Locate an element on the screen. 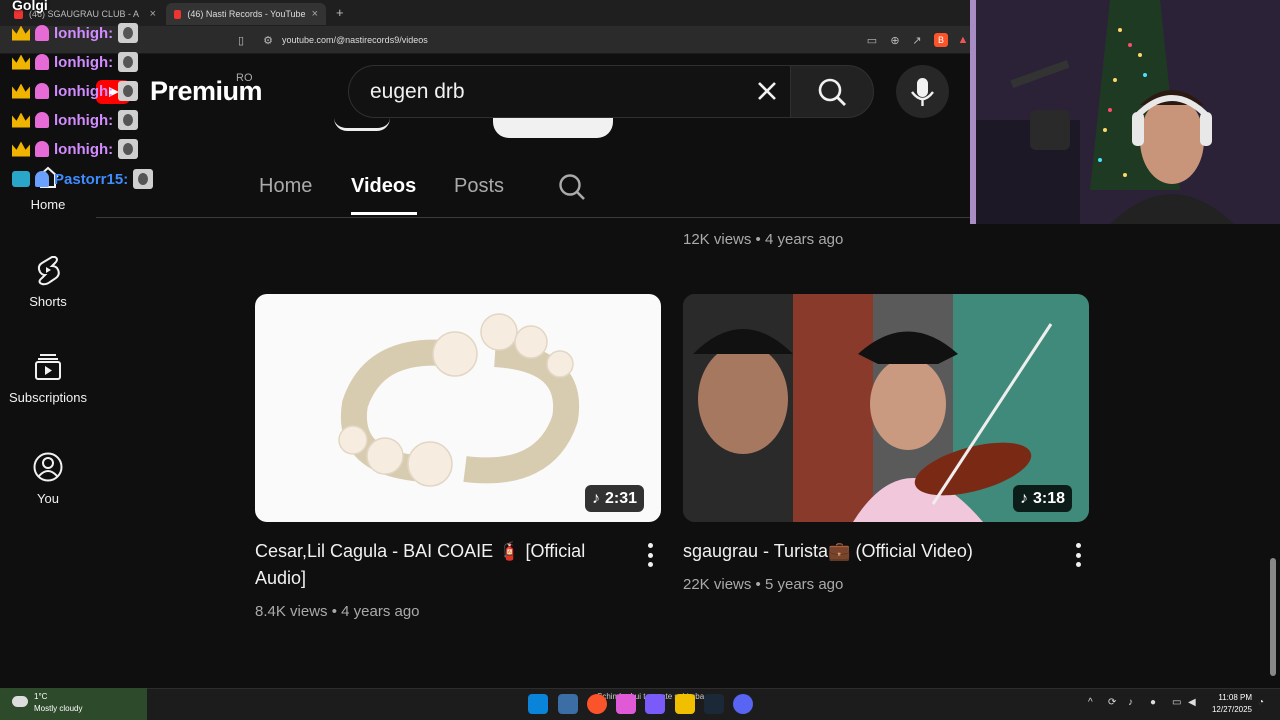  view-count: 12K views is located at coordinates (717, 239).